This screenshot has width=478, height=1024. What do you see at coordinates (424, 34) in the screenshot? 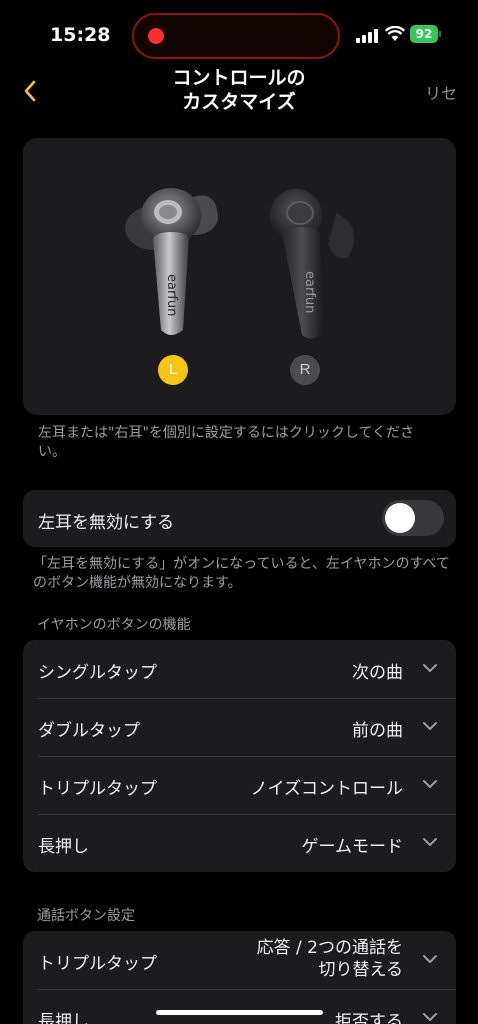
I see `battery-indicator: 92` at bounding box center [424, 34].